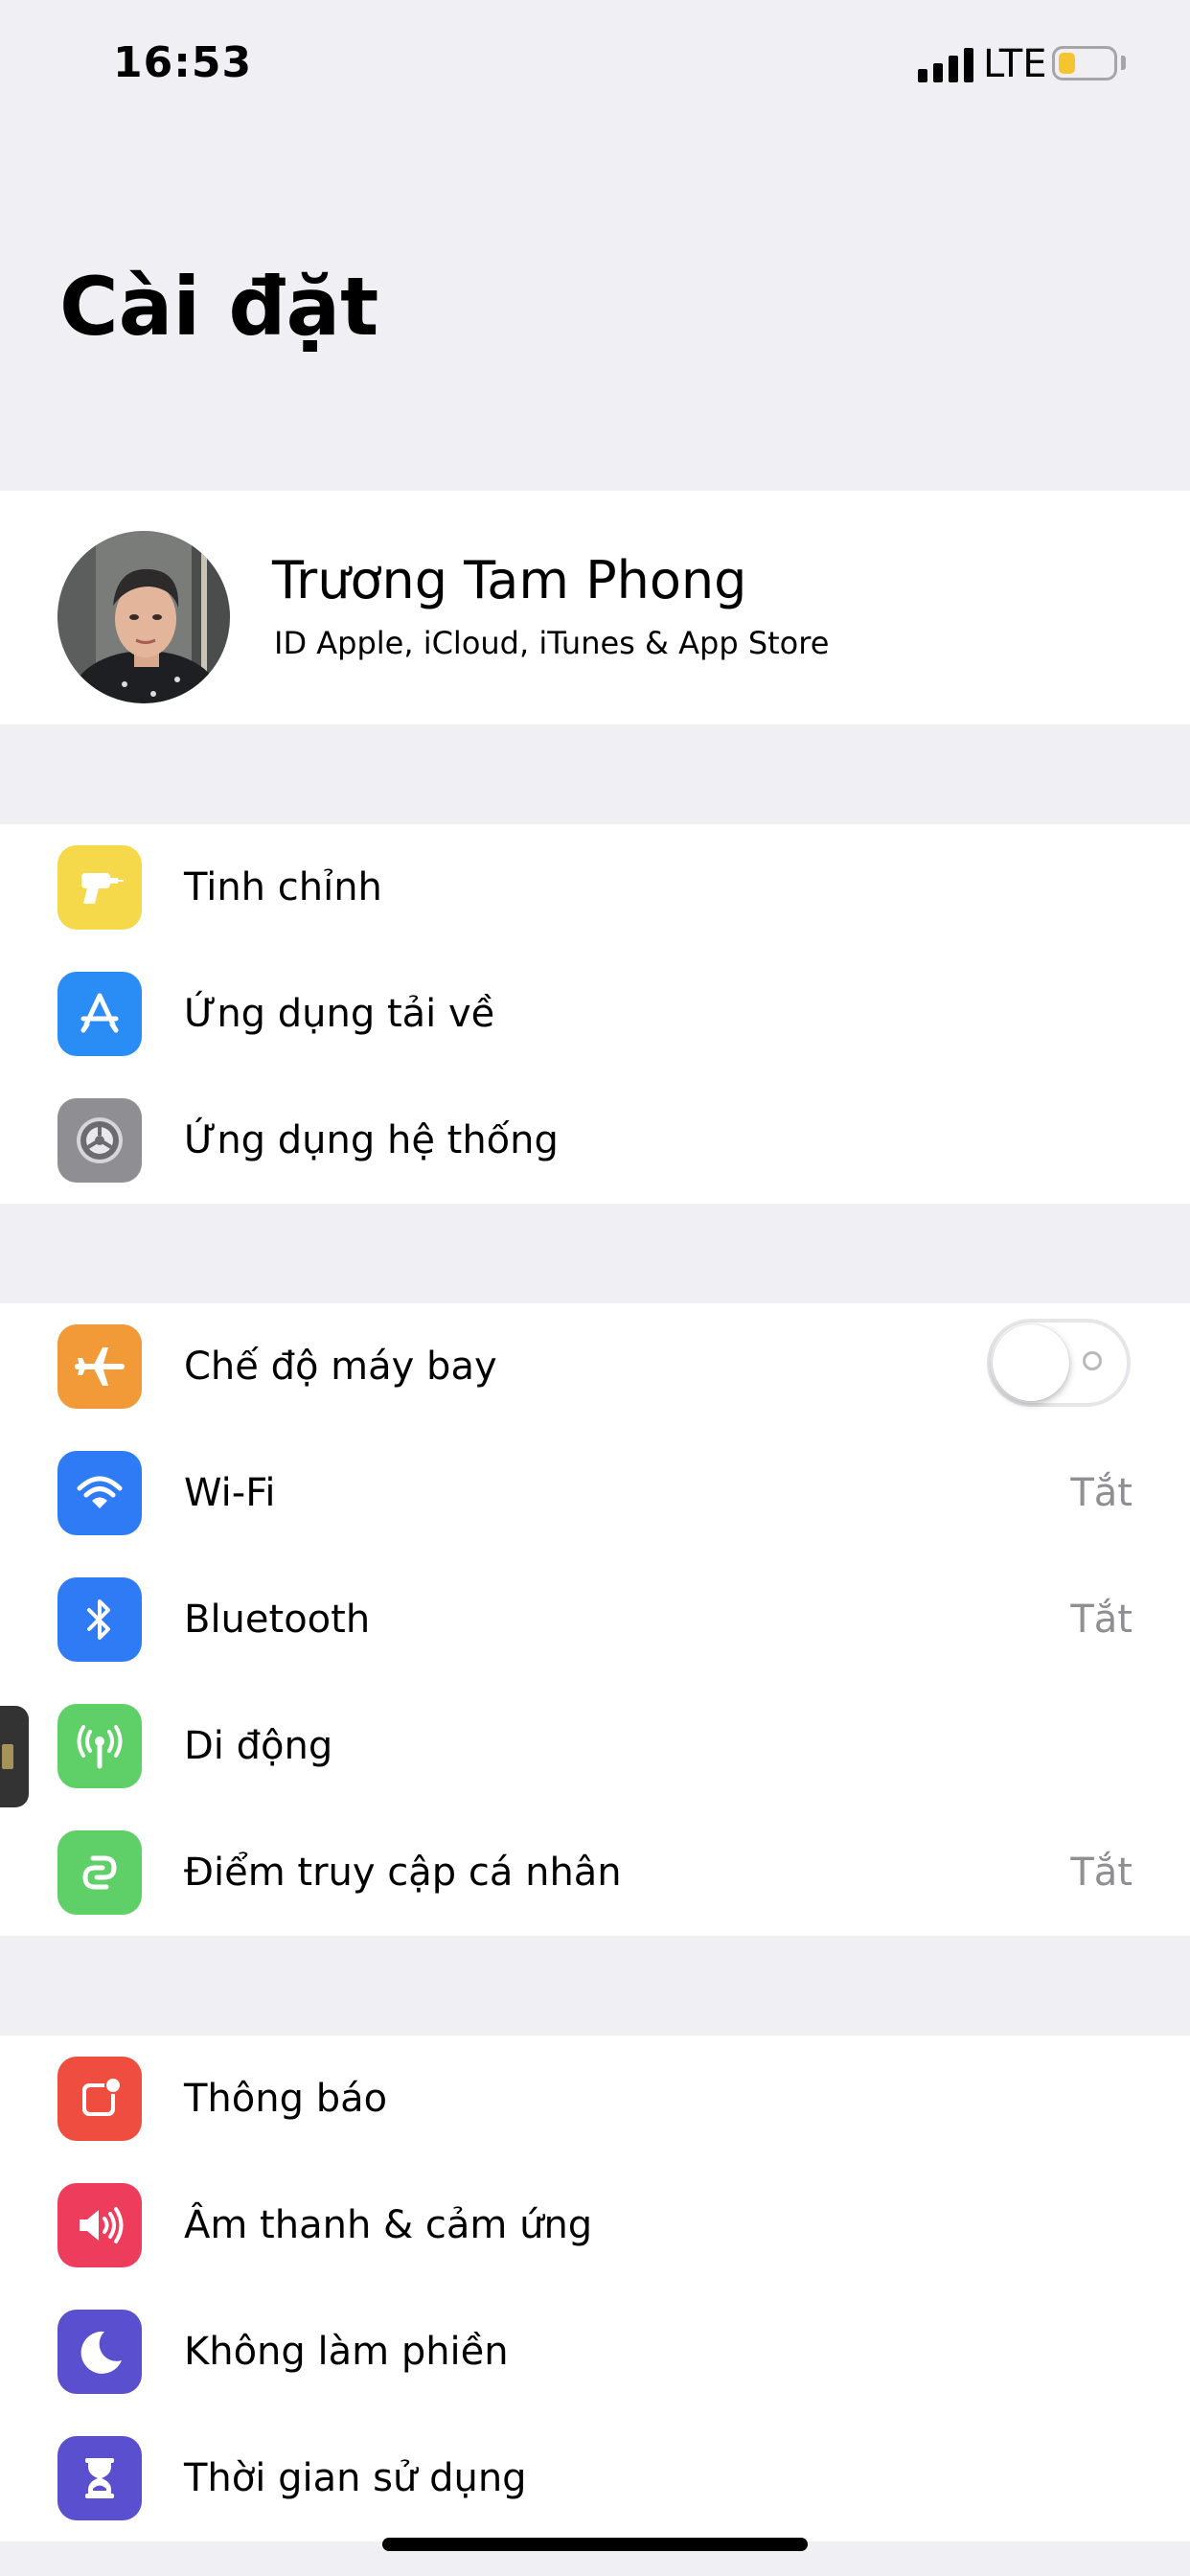 The height and width of the screenshot is (2576, 1190). Describe the element at coordinates (15, 1756) in the screenshot. I see `side-floating-handle` at that location.